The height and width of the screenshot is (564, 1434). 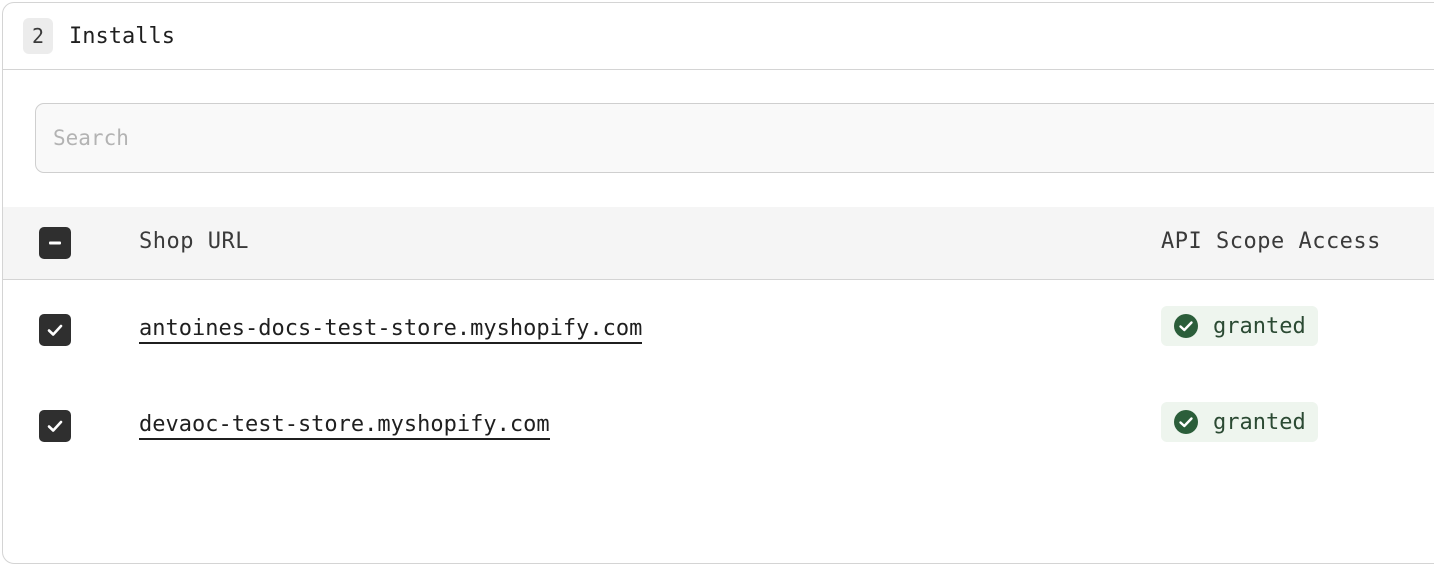 What do you see at coordinates (1271, 241) in the screenshot?
I see `column-header-api-scope: API Scope Access` at bounding box center [1271, 241].